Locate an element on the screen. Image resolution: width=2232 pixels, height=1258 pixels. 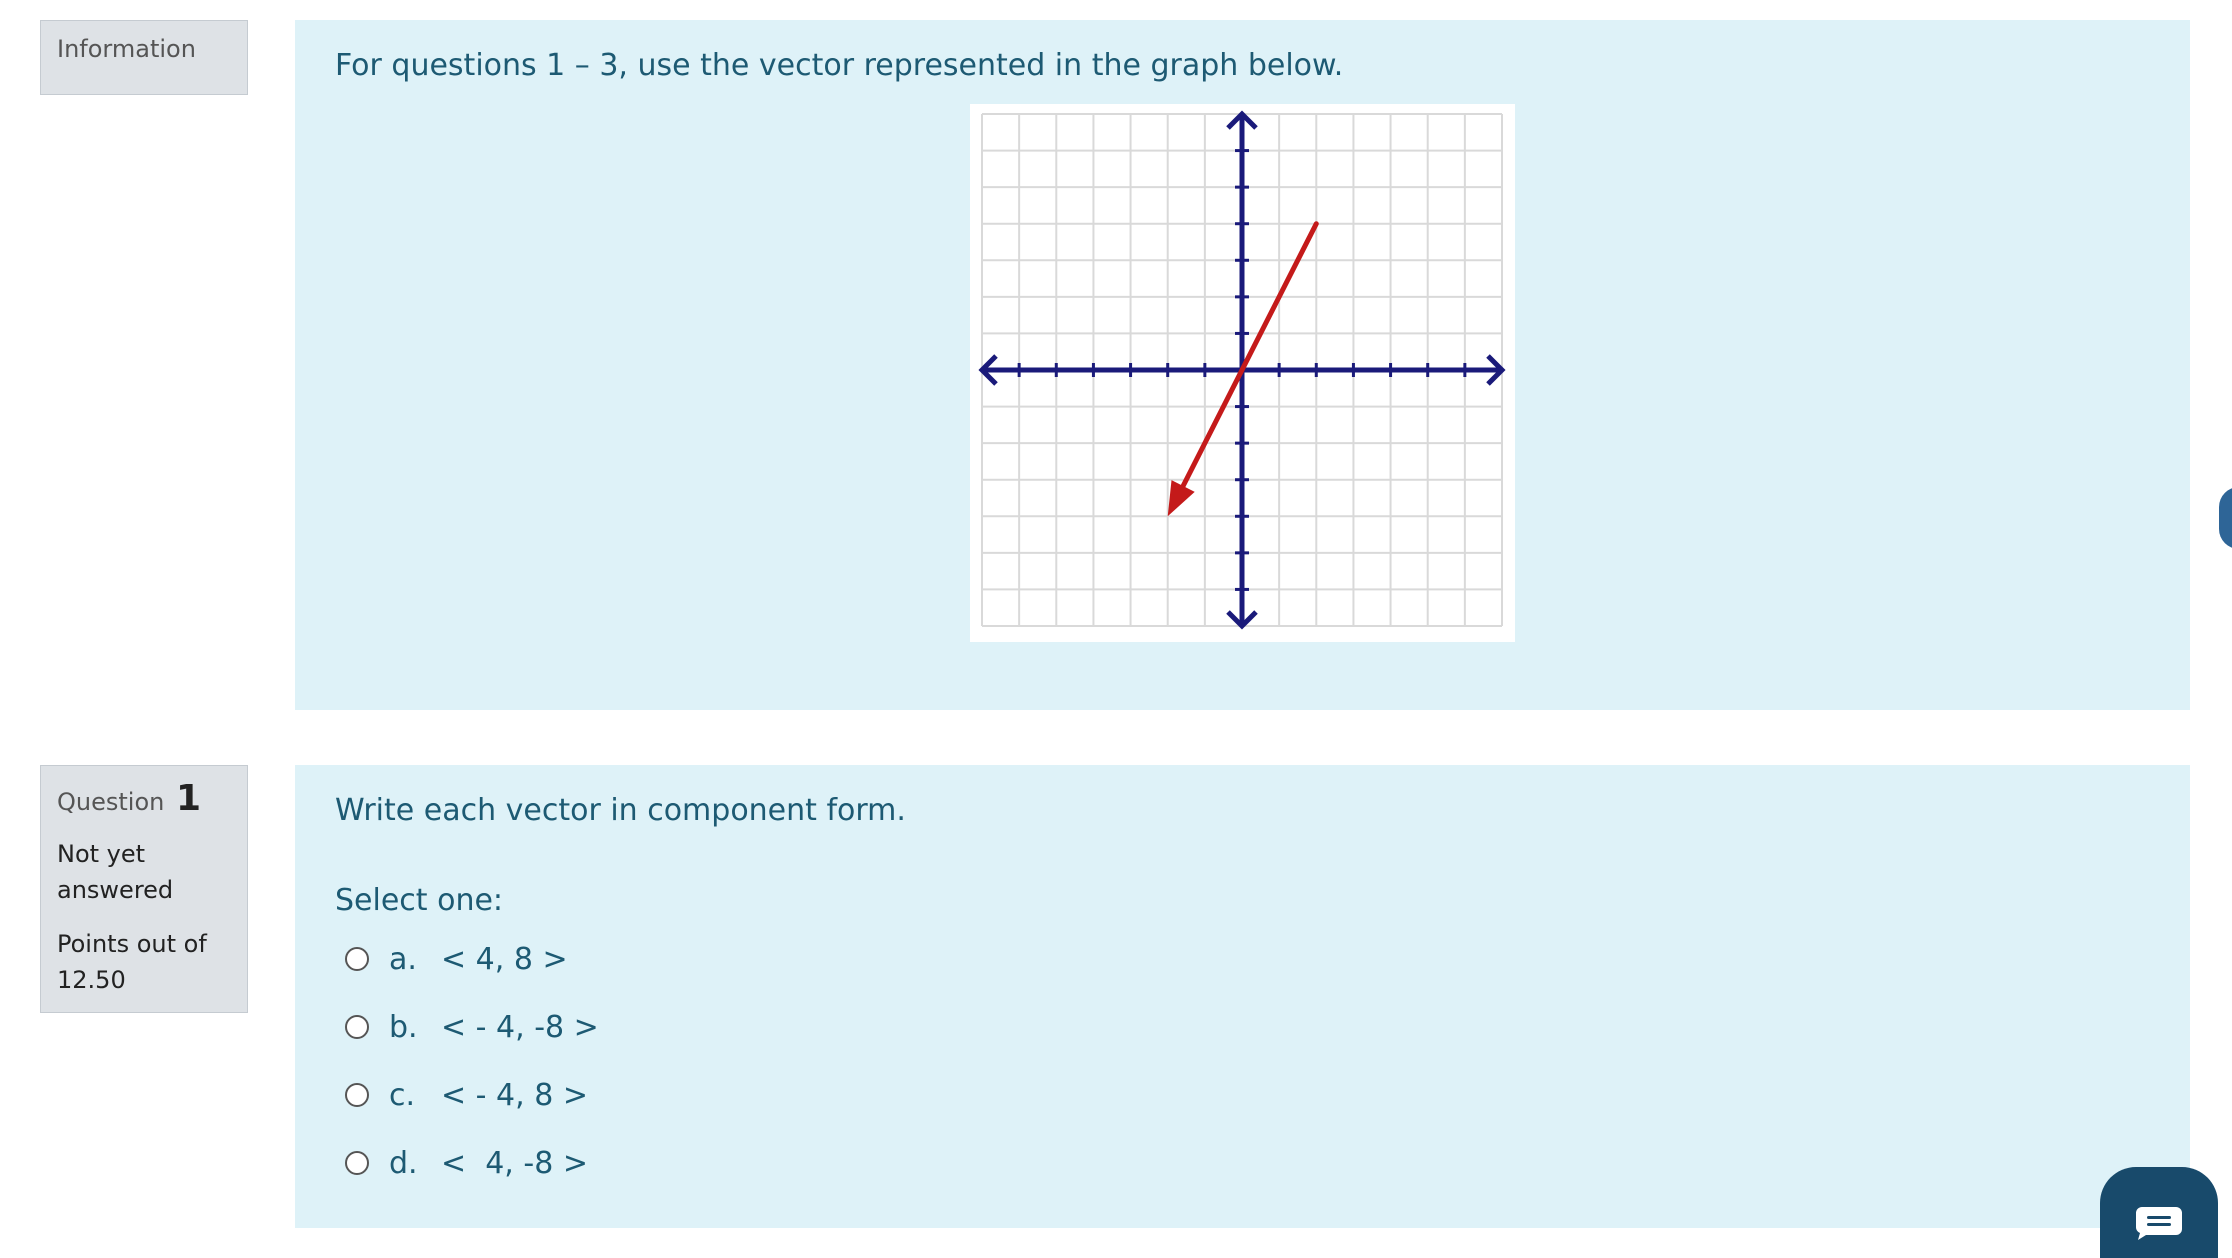
select-prompt: Select one: is located at coordinates (419, 900).